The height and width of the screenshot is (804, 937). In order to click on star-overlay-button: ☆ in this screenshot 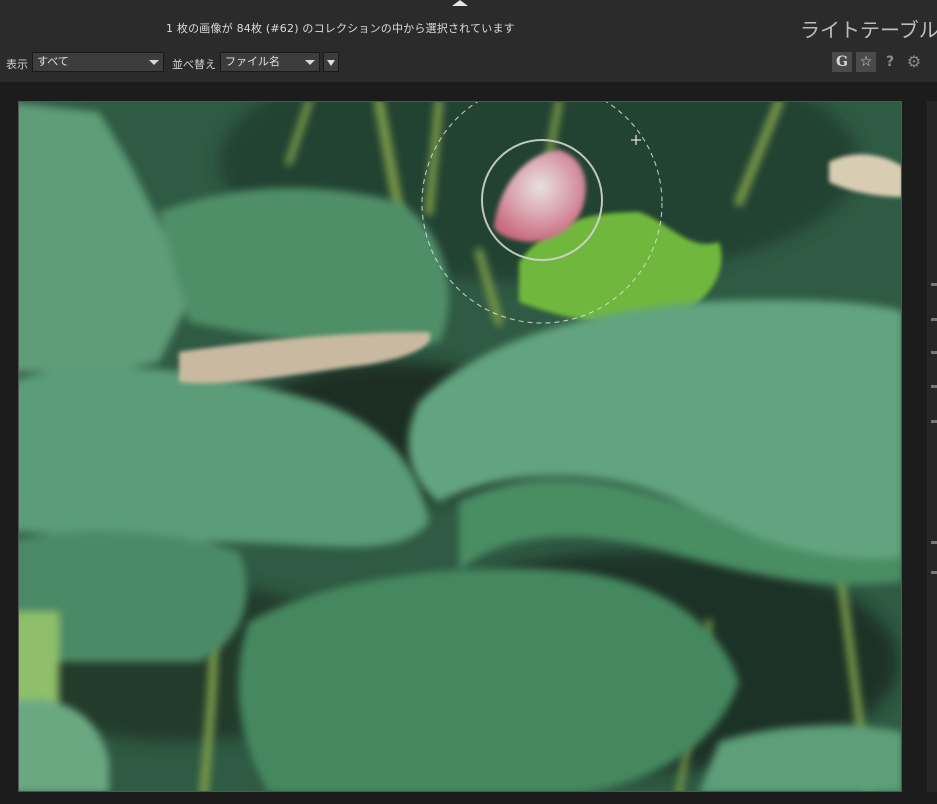, I will do `click(866, 62)`.